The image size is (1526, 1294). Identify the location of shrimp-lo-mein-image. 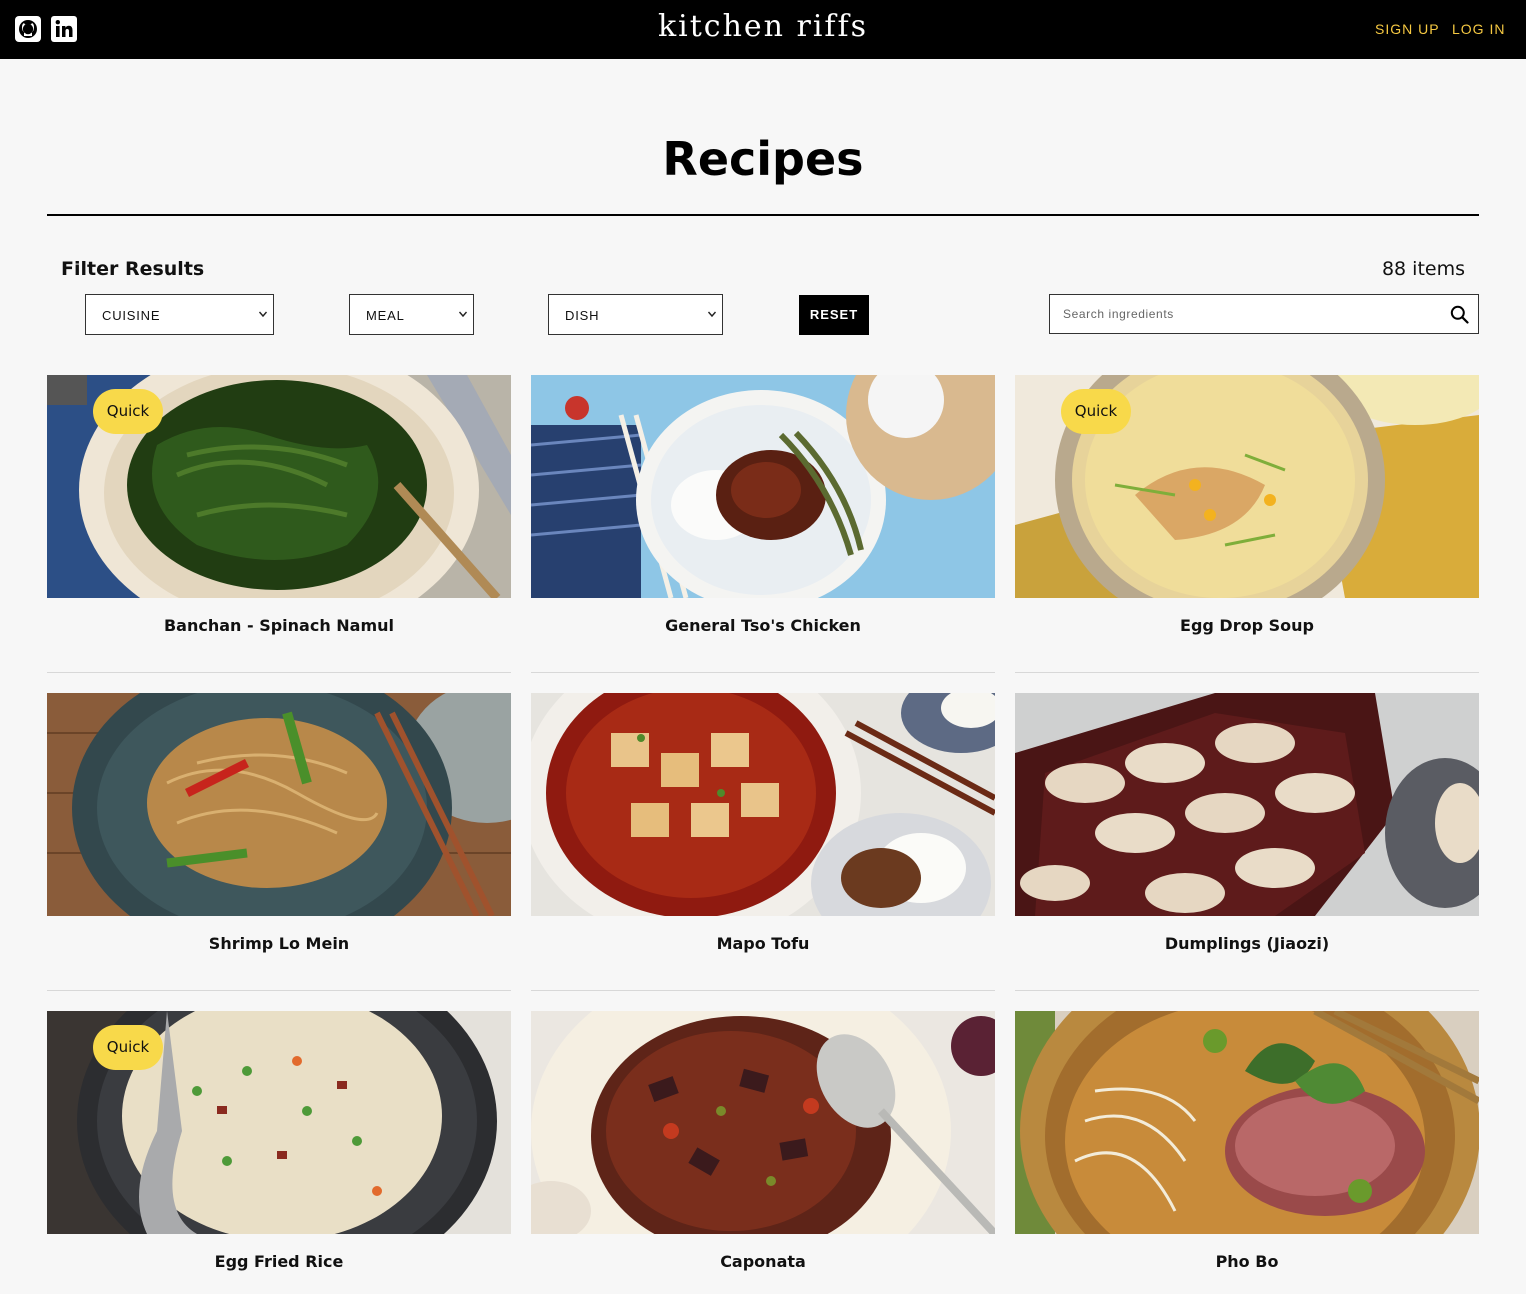
(279, 804).